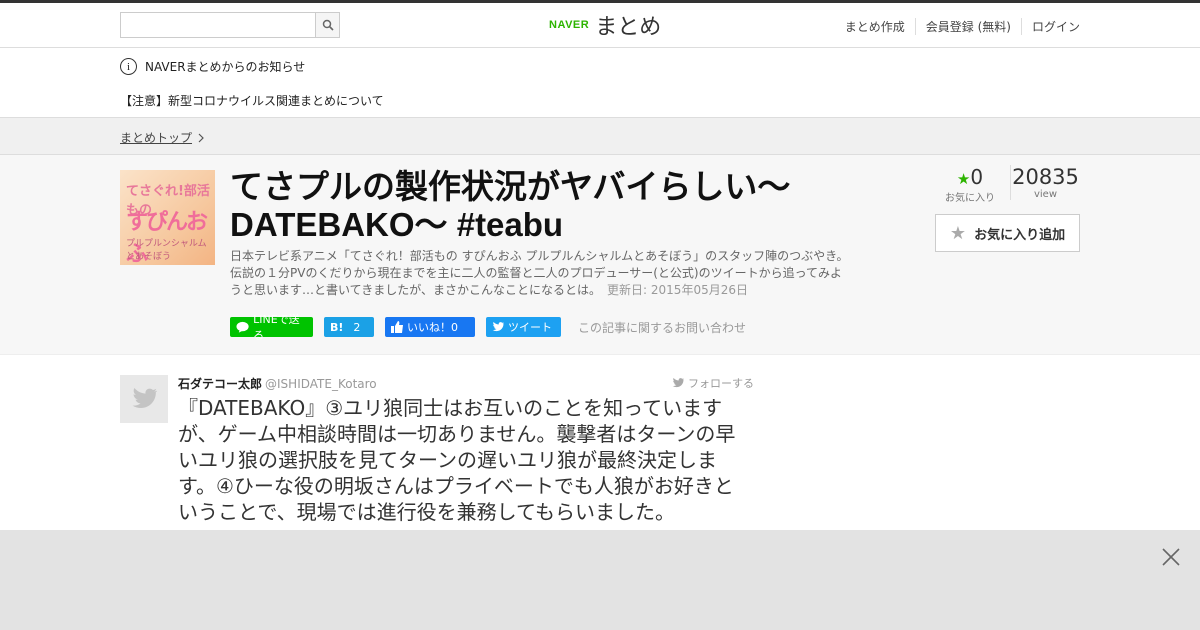  Describe the element at coordinates (967, 26) in the screenshot. I see `register-link: 会員登録 (無料)` at that location.